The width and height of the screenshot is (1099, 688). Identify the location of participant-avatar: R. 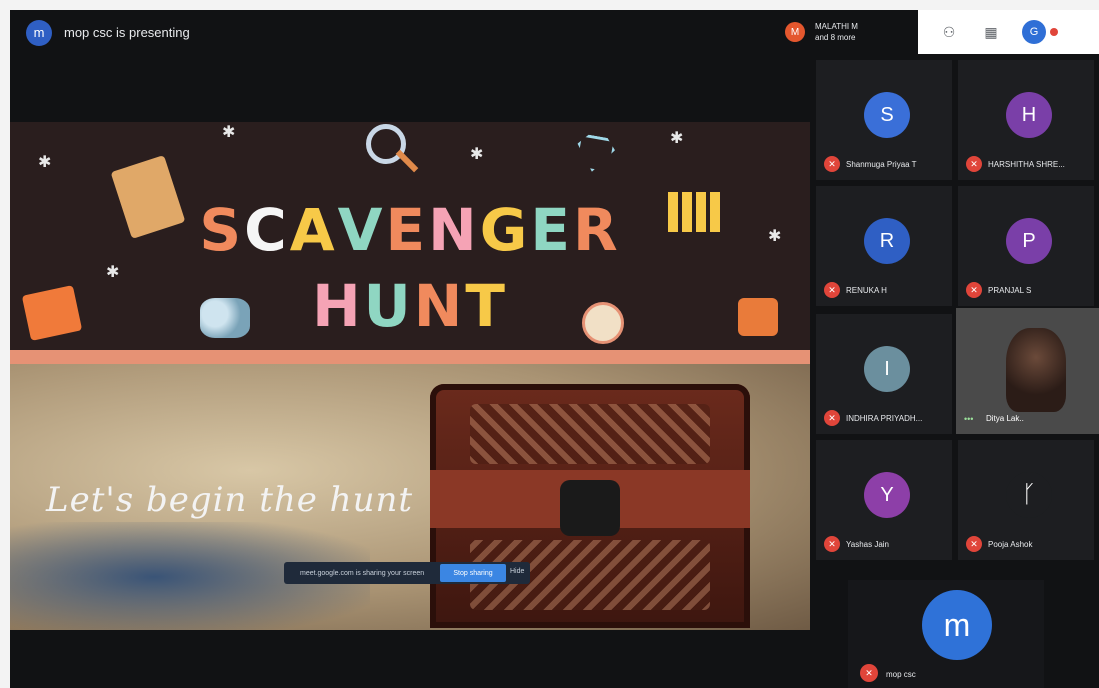
(887, 241).